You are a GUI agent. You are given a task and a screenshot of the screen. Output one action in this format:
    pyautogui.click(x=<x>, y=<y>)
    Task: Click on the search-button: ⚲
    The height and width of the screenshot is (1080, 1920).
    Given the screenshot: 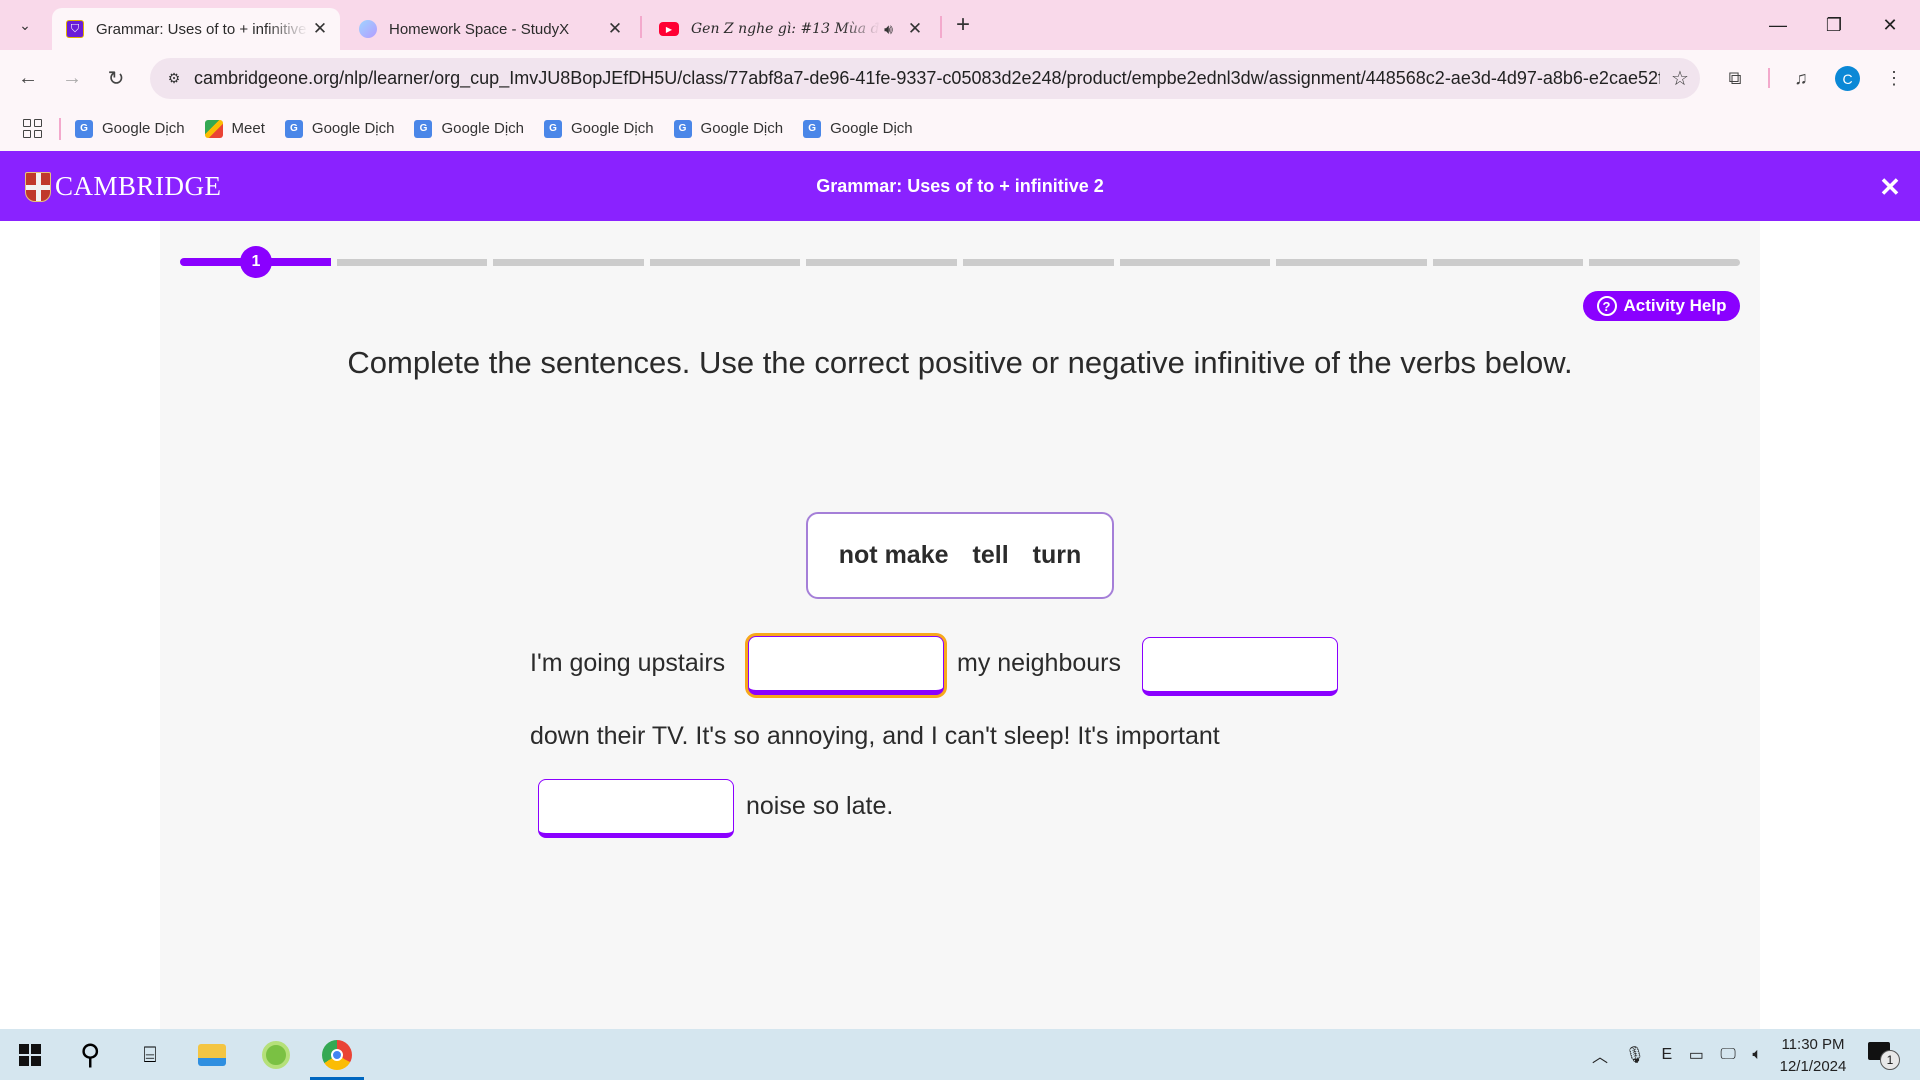 What is the action you would take?
    pyautogui.click(x=90, y=1054)
    